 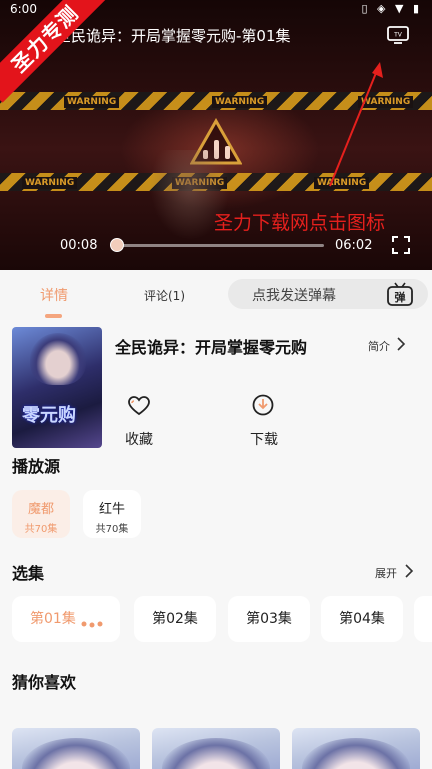 I want to click on heart-icon, so click(x=139, y=406).